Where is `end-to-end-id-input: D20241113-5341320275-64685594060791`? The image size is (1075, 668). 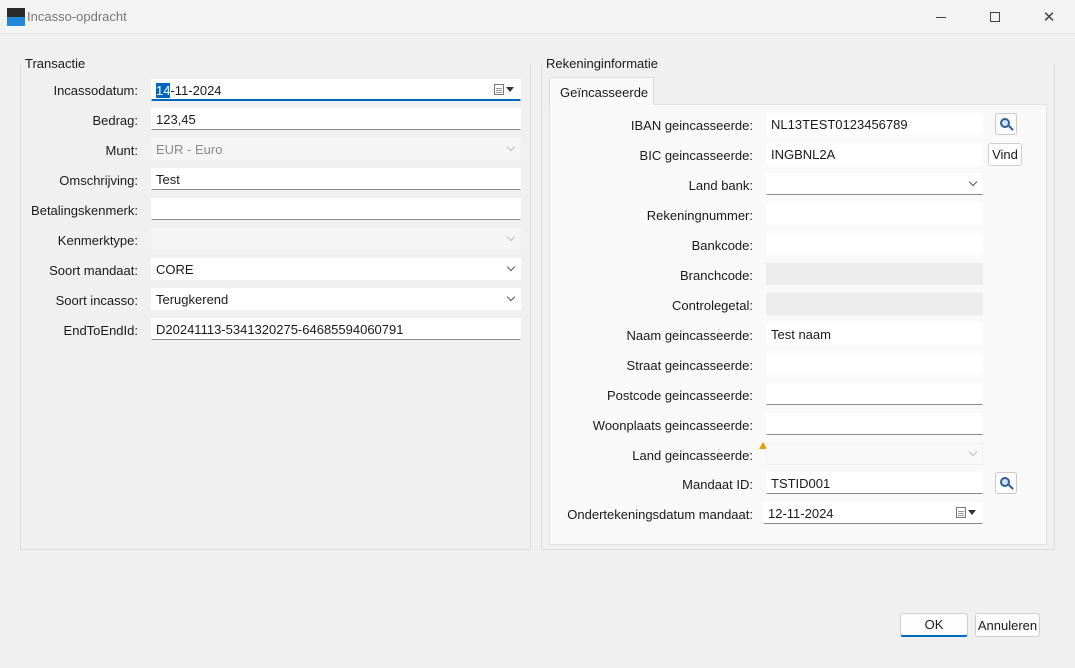
end-to-end-id-input: D20241113-5341320275-64685594060791 is located at coordinates (336, 329).